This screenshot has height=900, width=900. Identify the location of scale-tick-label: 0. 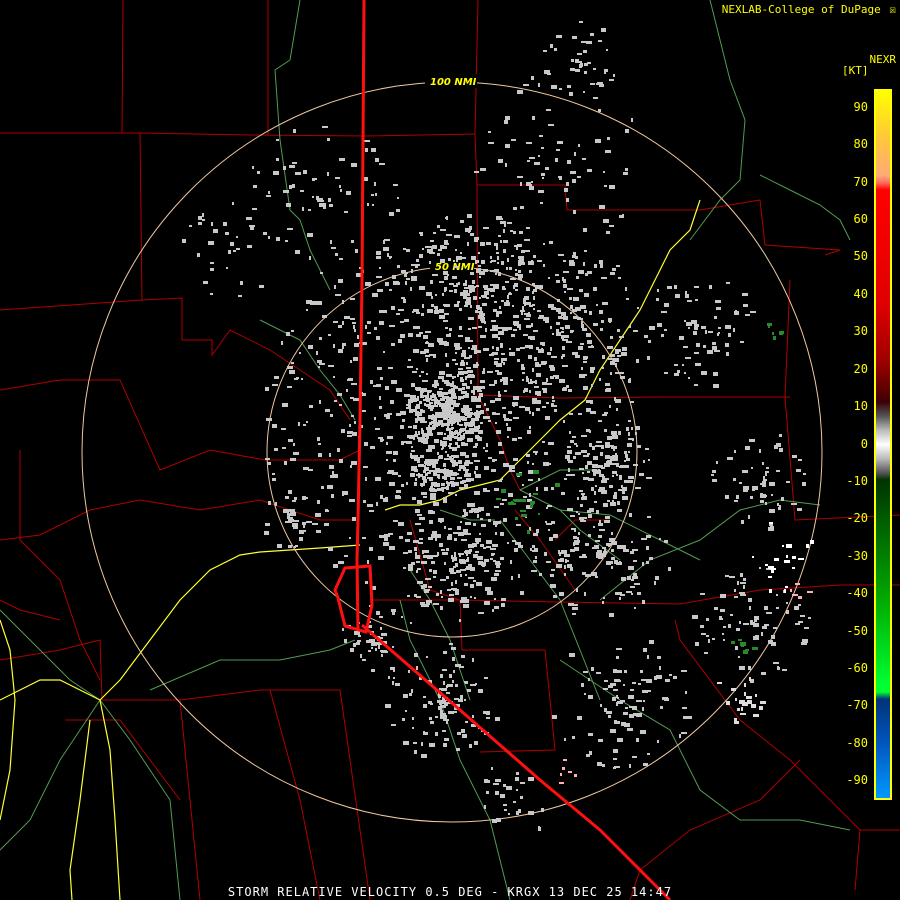
(864, 443).